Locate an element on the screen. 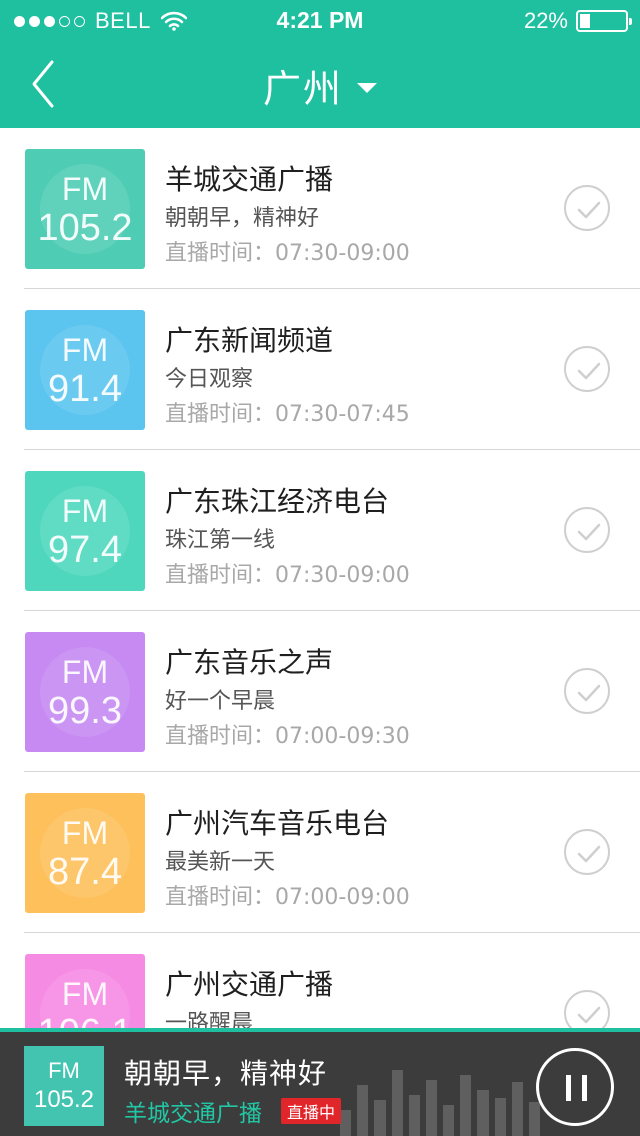  caret-down-icon is located at coordinates (367, 87).